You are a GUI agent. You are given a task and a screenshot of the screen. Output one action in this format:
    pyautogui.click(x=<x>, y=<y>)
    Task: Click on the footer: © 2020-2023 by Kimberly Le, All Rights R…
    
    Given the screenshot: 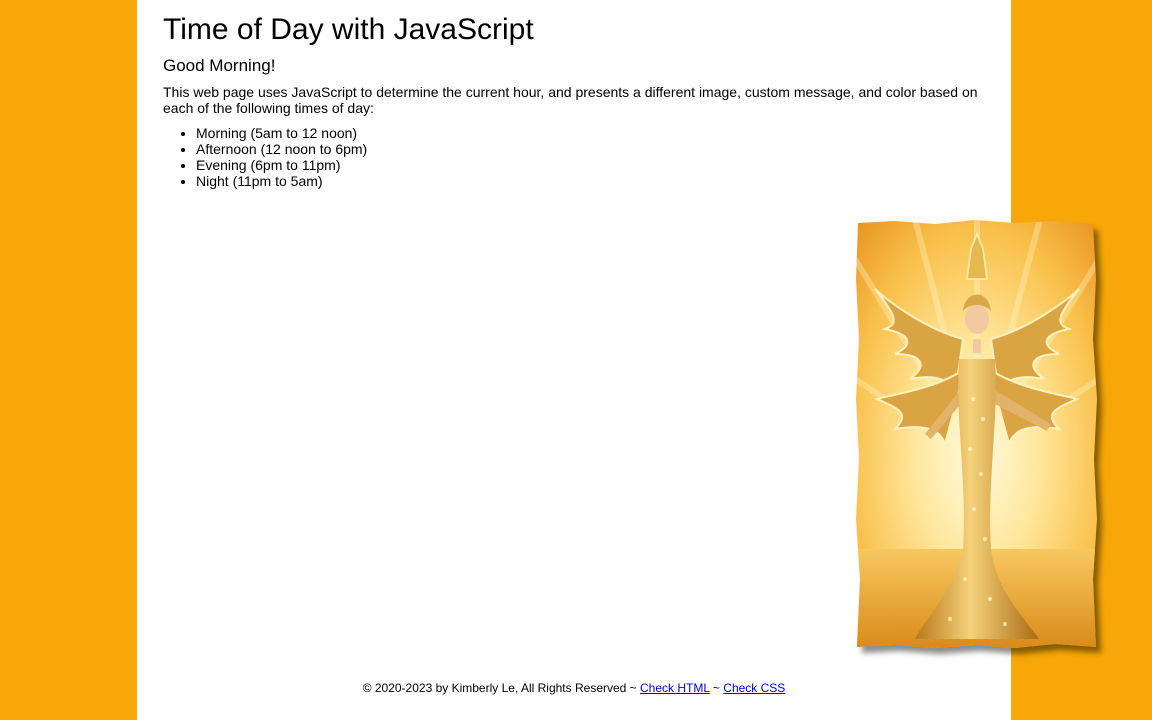 What is the action you would take?
    pyautogui.click(x=574, y=688)
    